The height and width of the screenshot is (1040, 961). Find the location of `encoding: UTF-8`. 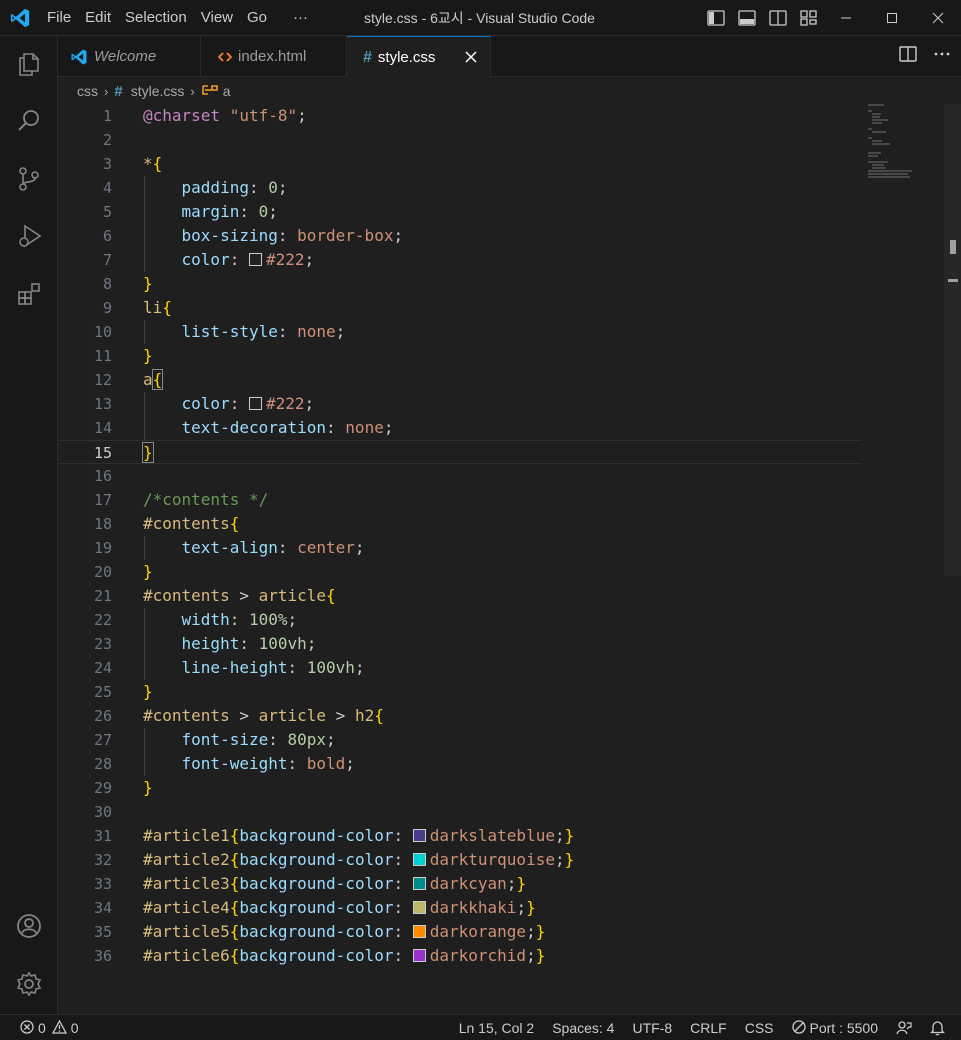

encoding: UTF-8 is located at coordinates (652, 1028).